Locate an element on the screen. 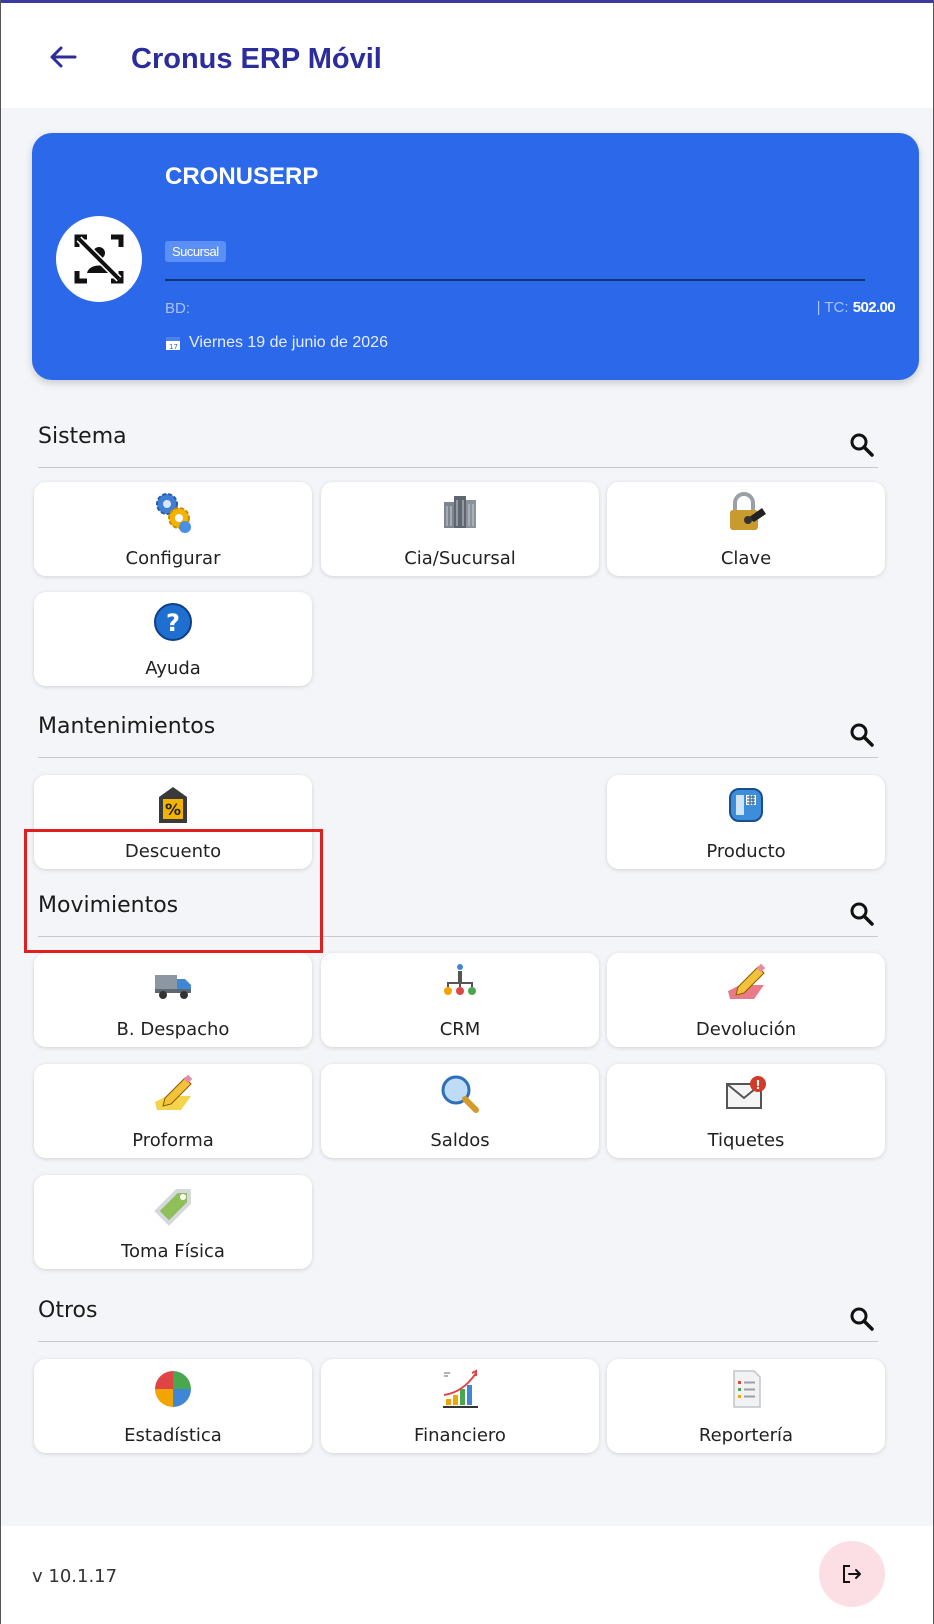 This screenshot has height=1624, width=934. tile-label: Descuento is located at coordinates (173, 851).